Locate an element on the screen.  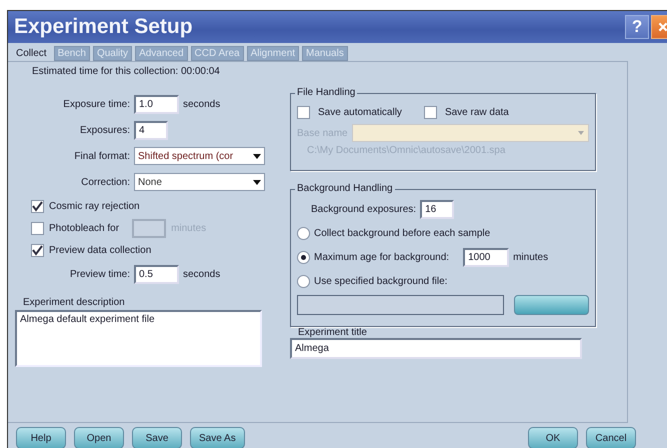
dialog-button: Save is located at coordinates (157, 437).